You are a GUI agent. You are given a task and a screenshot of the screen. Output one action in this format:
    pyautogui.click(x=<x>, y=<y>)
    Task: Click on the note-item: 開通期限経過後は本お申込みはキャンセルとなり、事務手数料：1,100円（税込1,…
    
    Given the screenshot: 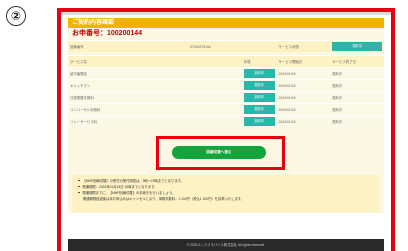 What is the action you would take?
    pyautogui.click(x=226, y=199)
    